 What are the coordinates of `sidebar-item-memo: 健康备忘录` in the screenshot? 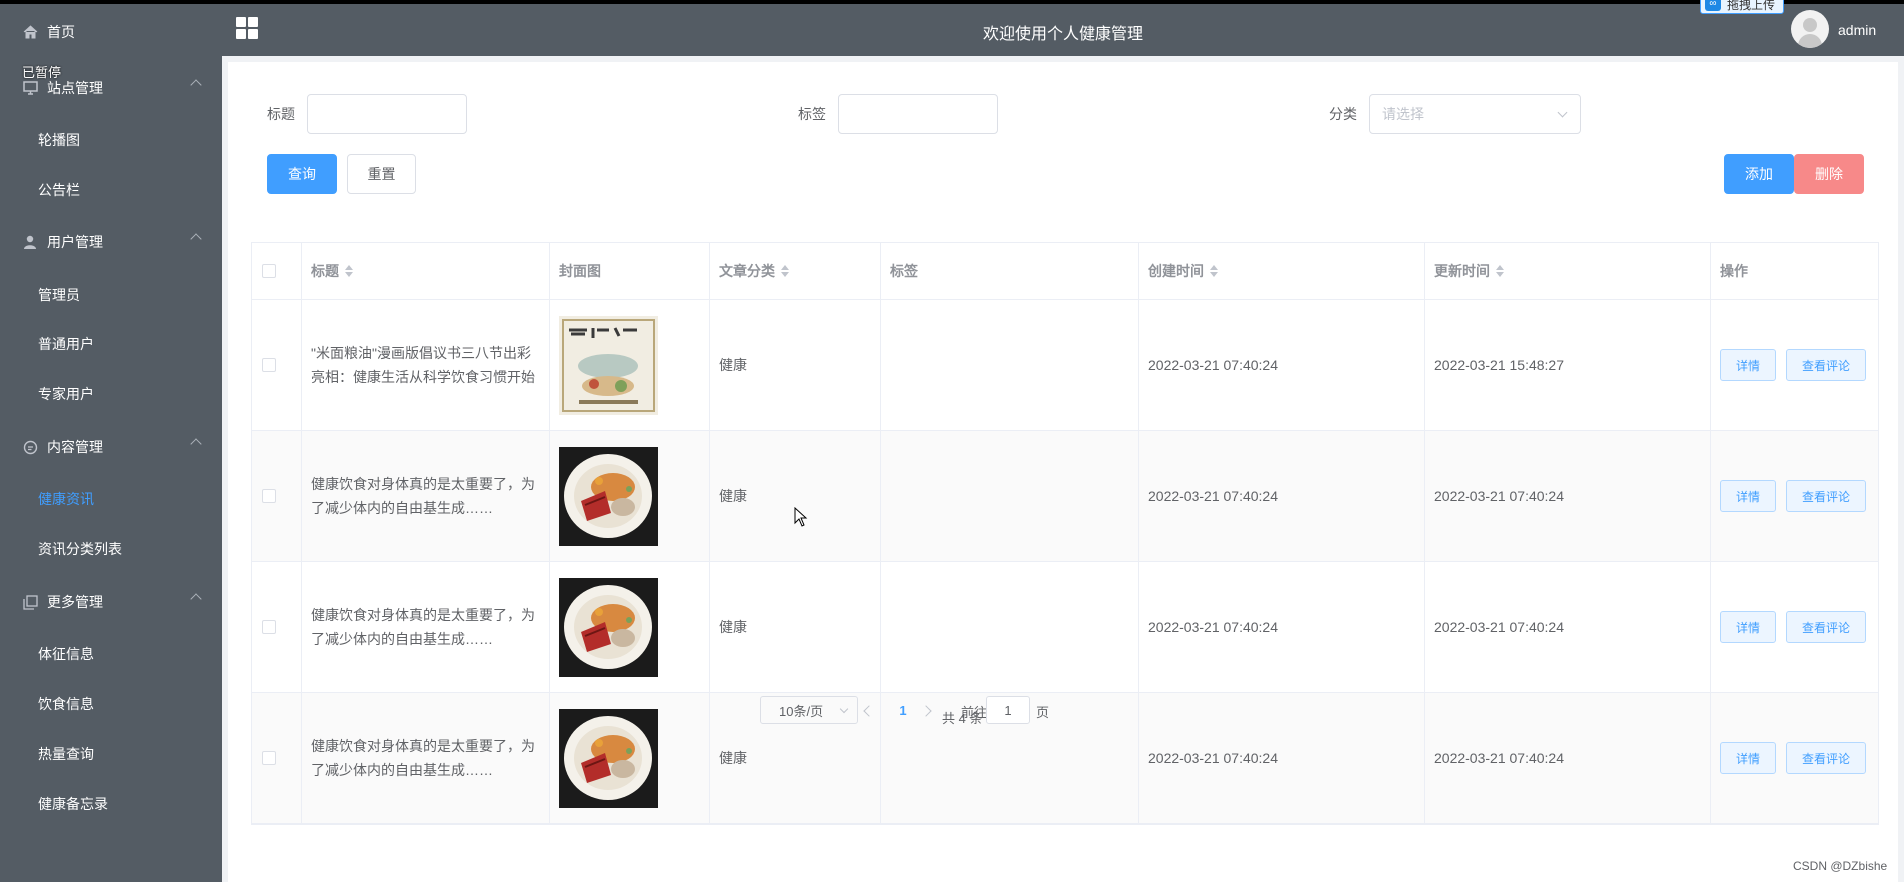 It's located at (111, 804).